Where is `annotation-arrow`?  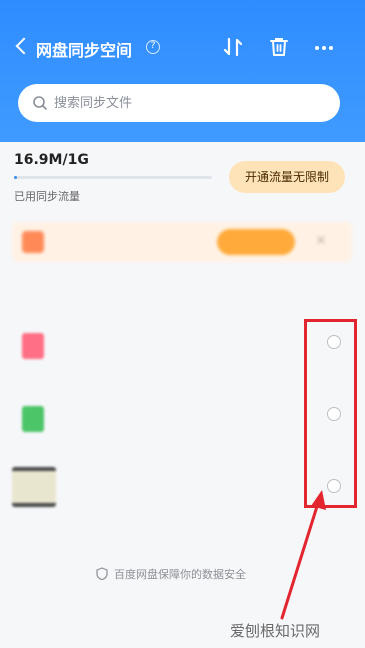 annotation-arrow is located at coordinates (303, 555).